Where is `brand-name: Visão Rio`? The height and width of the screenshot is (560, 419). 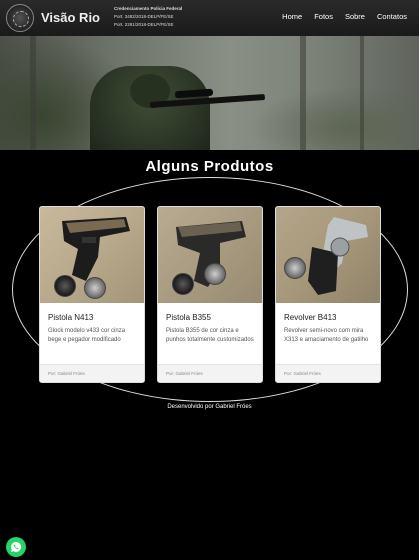
brand-name: Visão Rio is located at coordinates (70, 17).